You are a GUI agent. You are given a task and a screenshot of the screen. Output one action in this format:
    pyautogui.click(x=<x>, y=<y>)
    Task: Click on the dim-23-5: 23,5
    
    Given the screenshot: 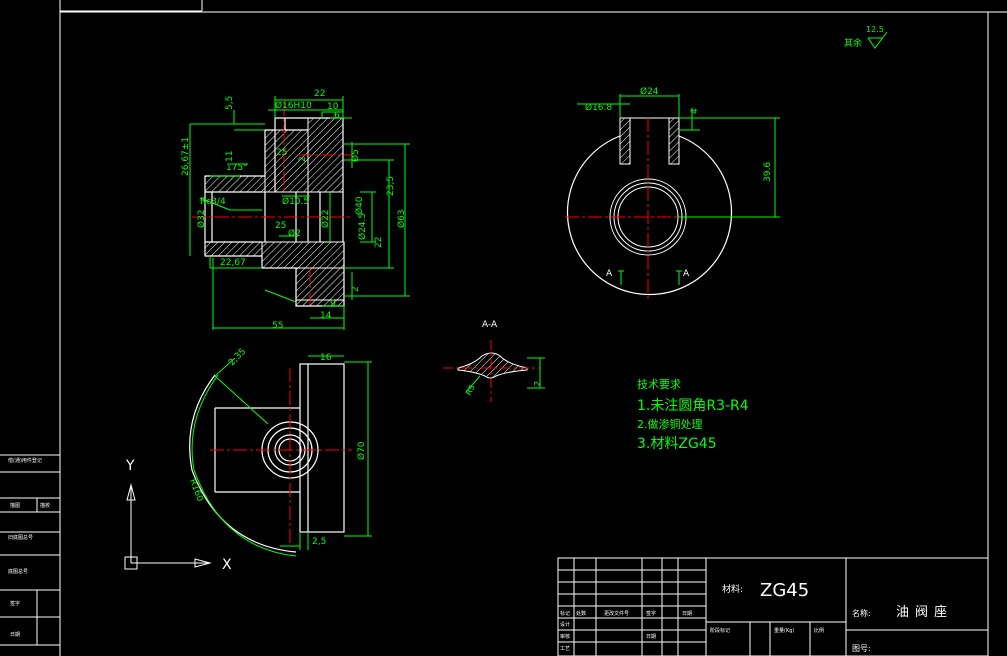 What is the action you would take?
    pyautogui.click(x=391, y=186)
    